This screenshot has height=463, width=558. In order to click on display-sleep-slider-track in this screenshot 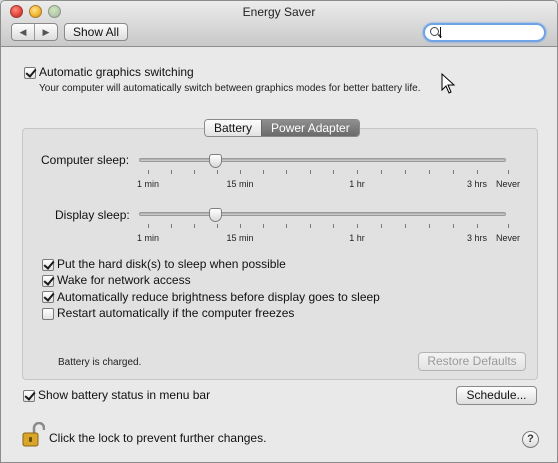, I will do `click(322, 214)`.